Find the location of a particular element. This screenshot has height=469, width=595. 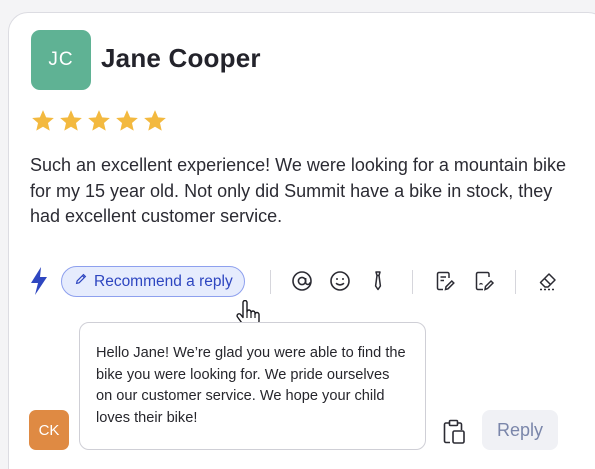

star-rating is located at coordinates (99, 121).